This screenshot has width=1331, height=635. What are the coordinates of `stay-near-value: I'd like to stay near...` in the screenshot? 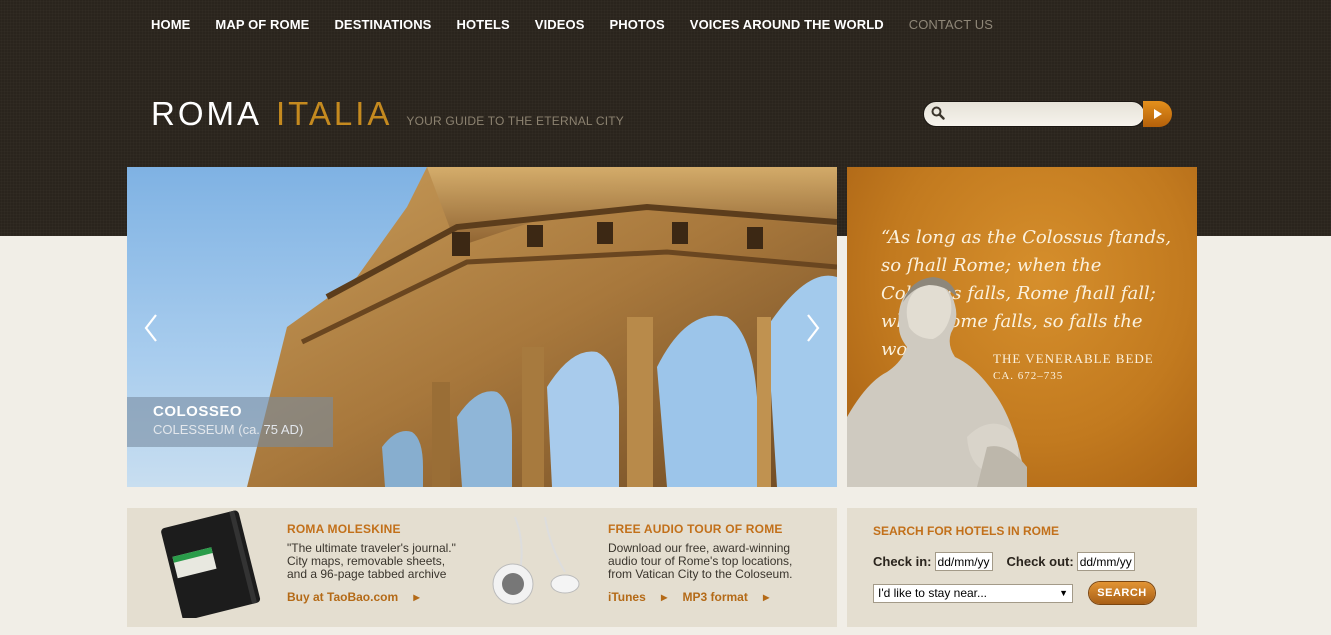 It's located at (933, 593).